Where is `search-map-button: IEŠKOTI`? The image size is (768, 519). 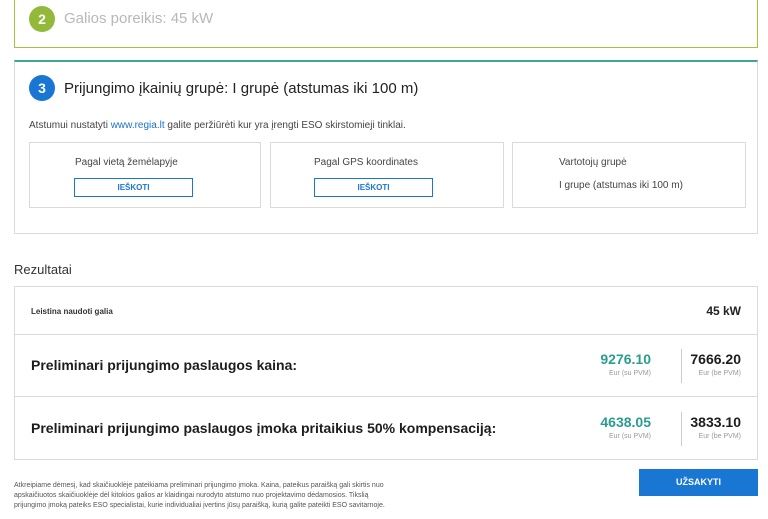 search-map-button: IEŠKOTI is located at coordinates (133, 187).